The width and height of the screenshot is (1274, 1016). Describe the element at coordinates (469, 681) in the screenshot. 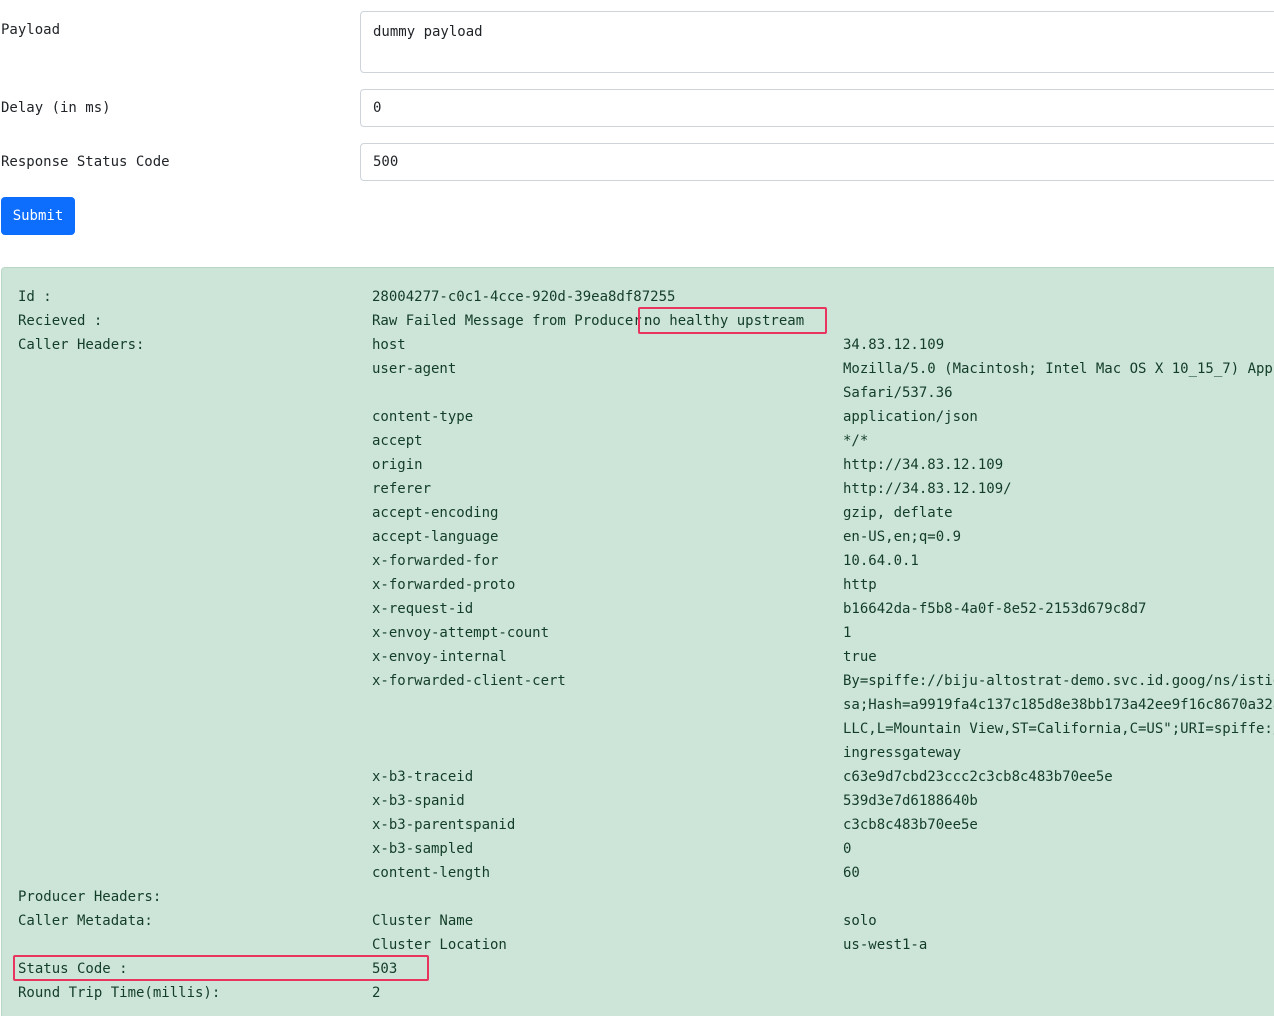

I see `header-key: x-forwarded-client-cert` at that location.